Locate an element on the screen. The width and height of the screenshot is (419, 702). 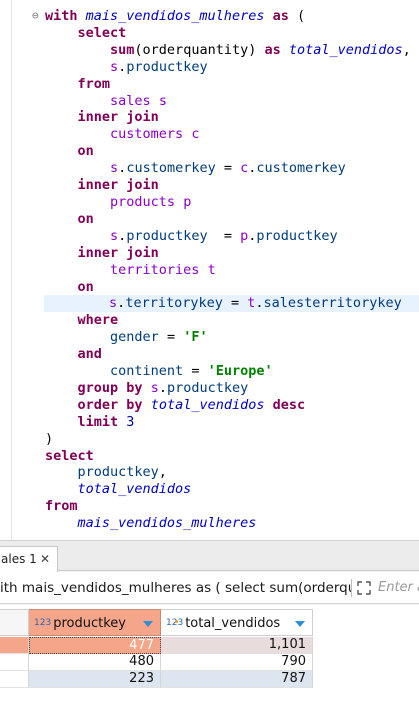
code-line: territories t is located at coordinates (232, 270).